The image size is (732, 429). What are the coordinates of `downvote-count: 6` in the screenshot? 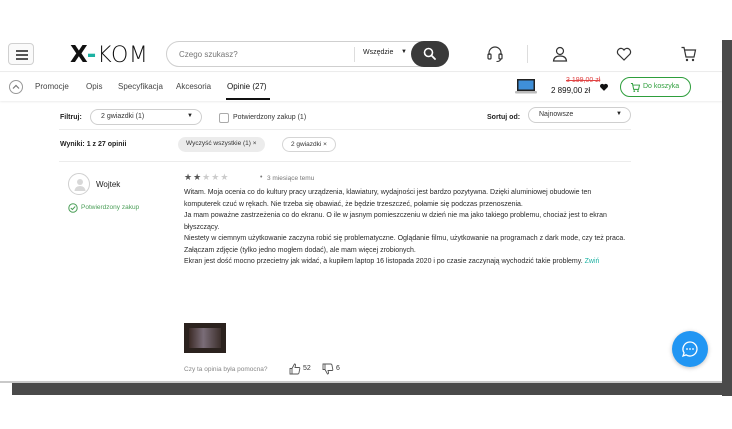 It's located at (338, 368).